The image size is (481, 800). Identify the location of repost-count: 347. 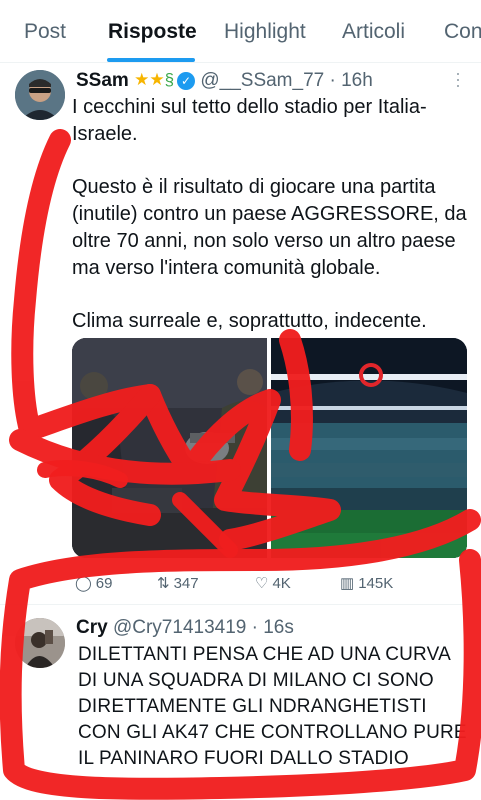
(186, 583).